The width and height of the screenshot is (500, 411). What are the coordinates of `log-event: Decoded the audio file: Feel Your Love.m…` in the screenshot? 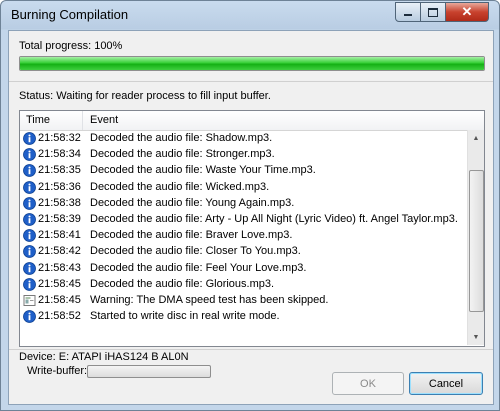 It's located at (198, 267).